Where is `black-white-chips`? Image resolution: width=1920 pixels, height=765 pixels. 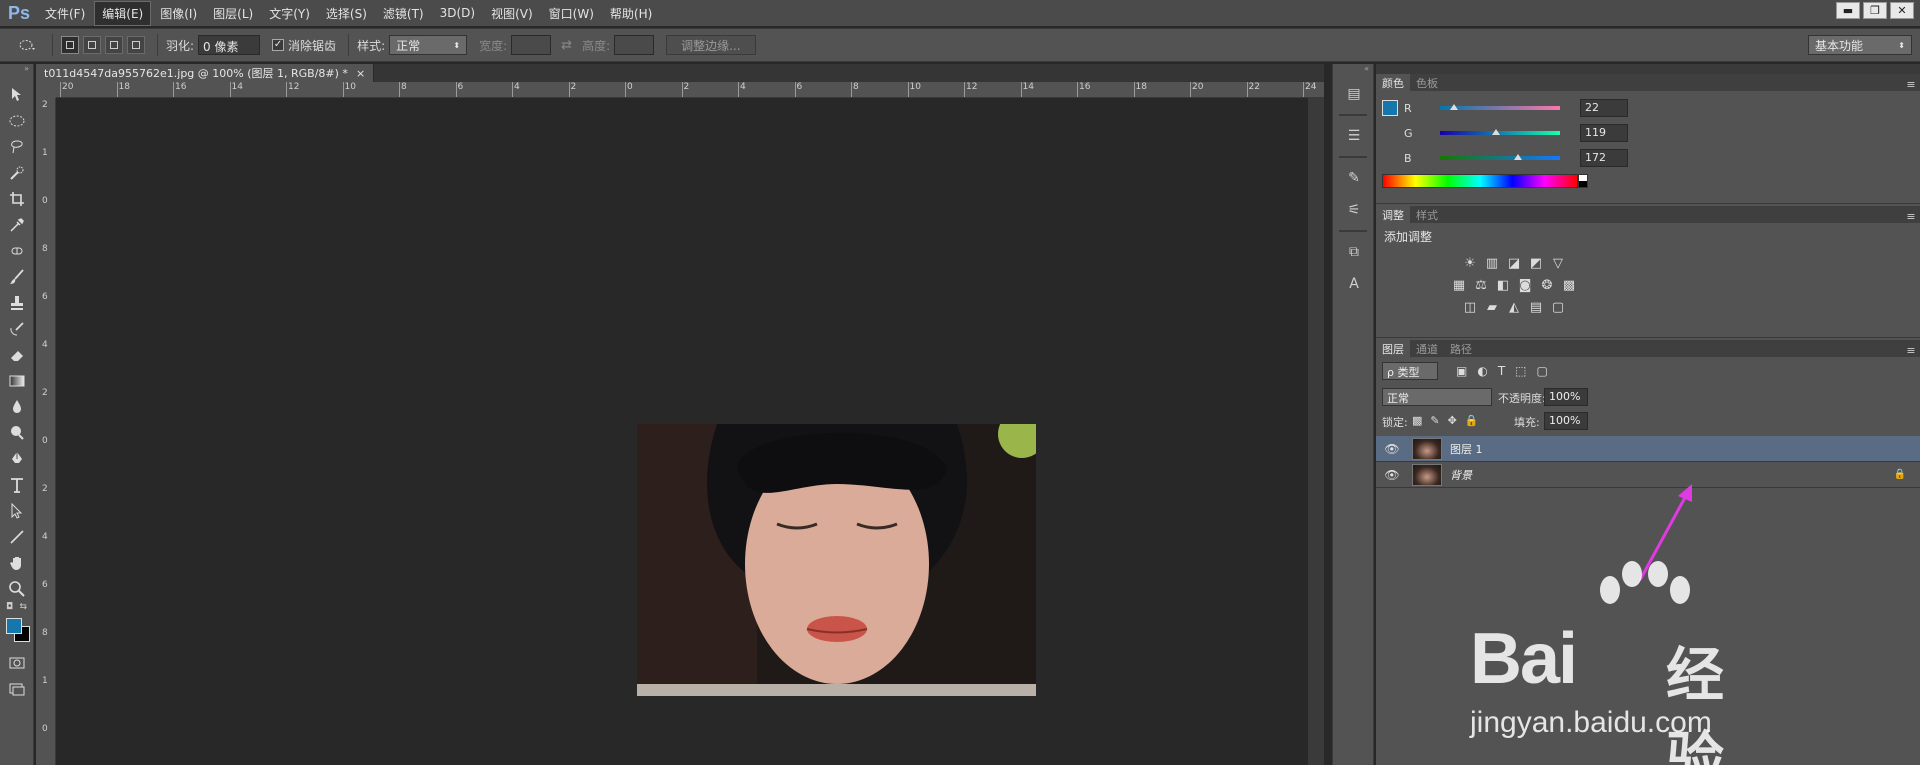
black-white-chips is located at coordinates (1583, 181).